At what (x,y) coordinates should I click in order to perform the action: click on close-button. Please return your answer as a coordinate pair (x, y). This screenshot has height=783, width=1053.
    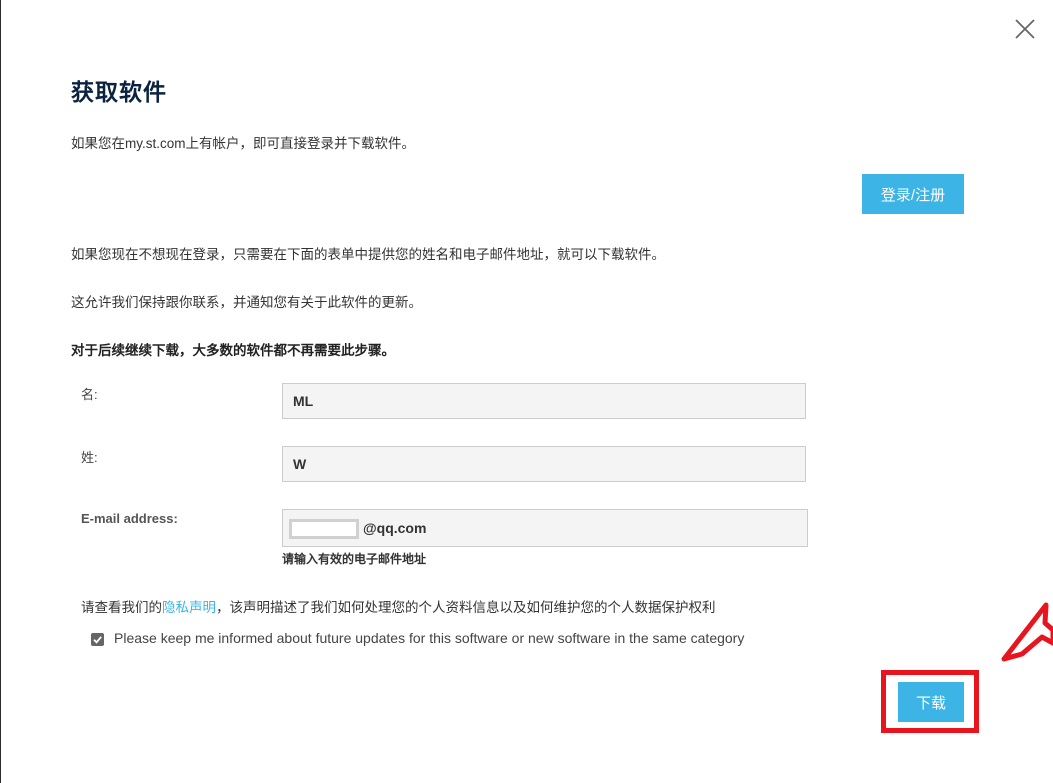
    Looking at the image, I should click on (1025, 29).